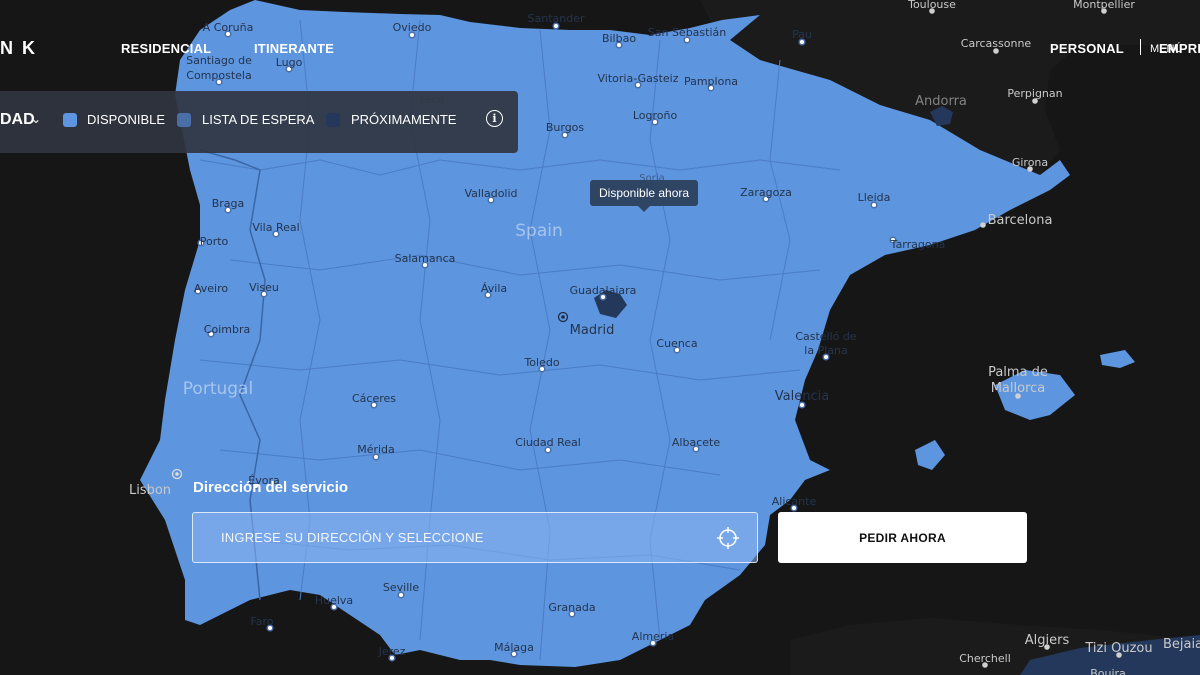  What do you see at coordinates (766, 192) in the screenshot?
I see `city-zaragoza-19-label: Zaragoza` at bounding box center [766, 192].